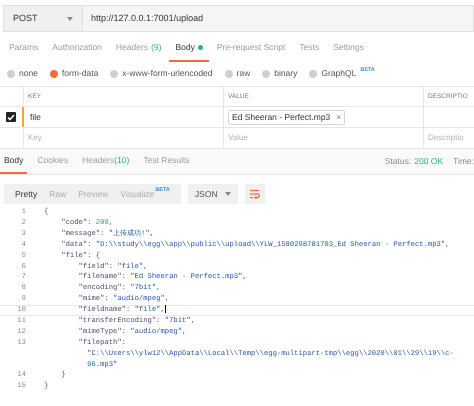 The image size is (474, 406). Describe the element at coordinates (325, 138) in the screenshot. I see `value-field: Value` at that location.